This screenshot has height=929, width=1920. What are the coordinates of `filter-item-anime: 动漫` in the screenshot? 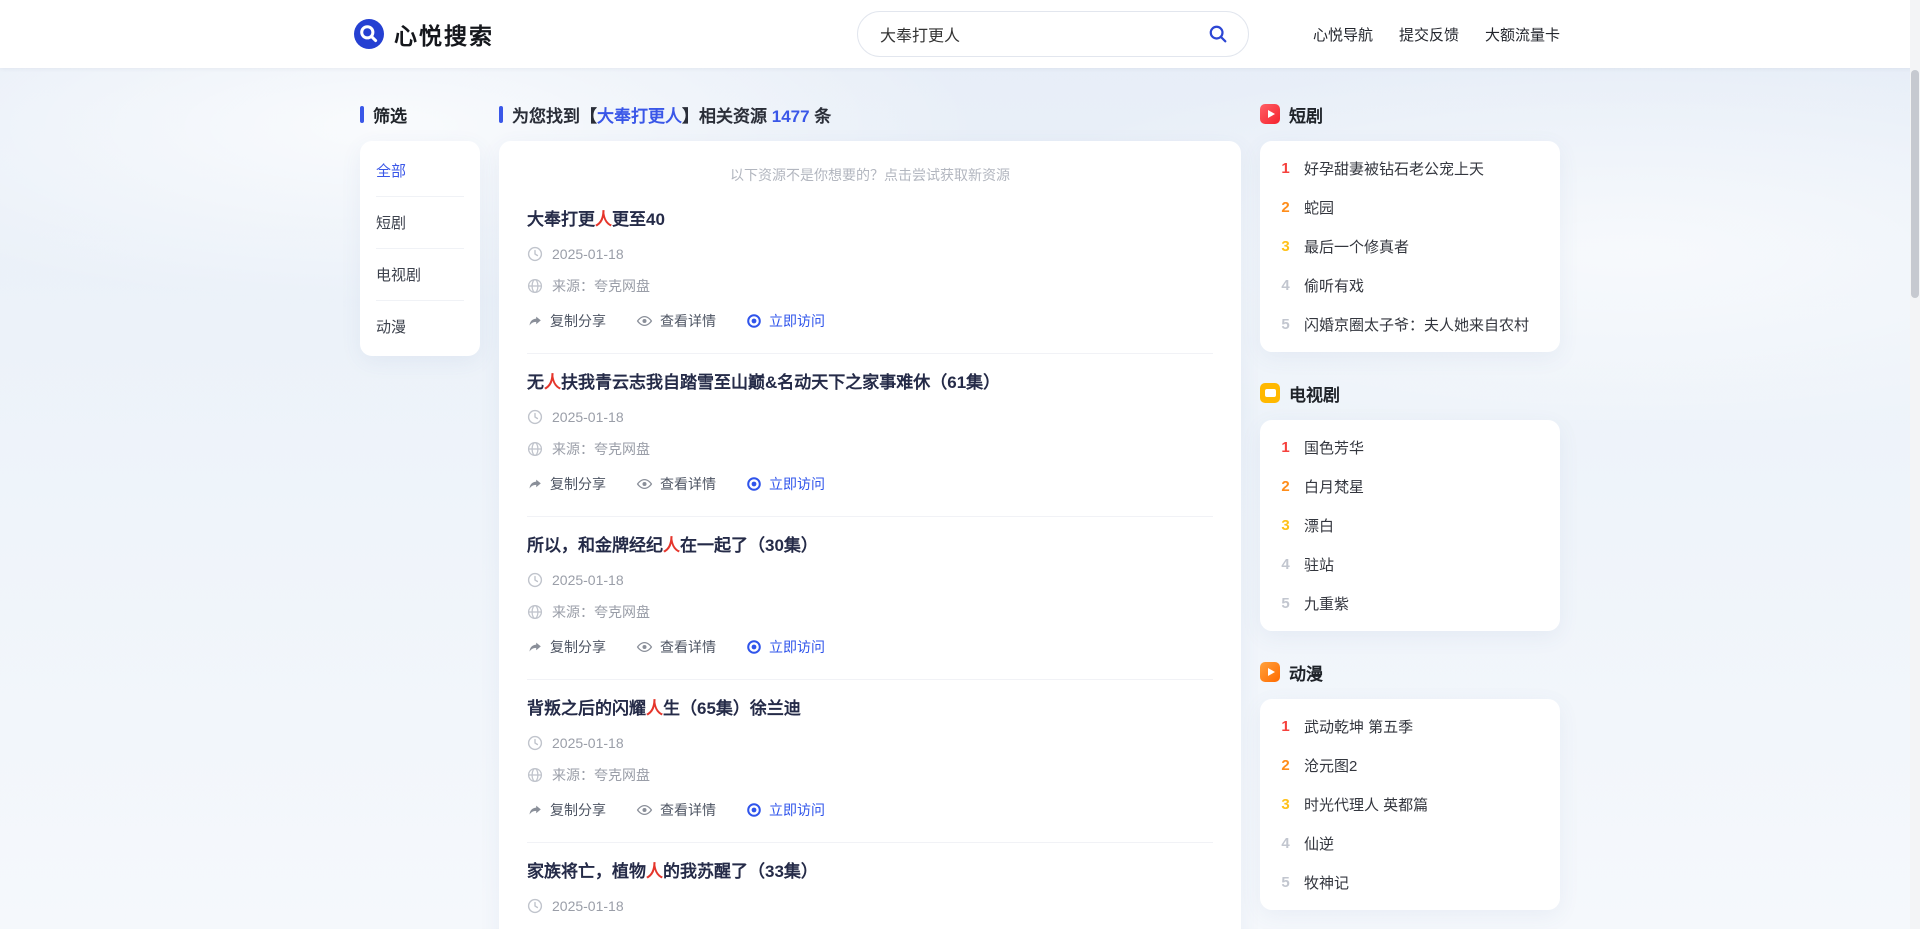 It's located at (420, 326).